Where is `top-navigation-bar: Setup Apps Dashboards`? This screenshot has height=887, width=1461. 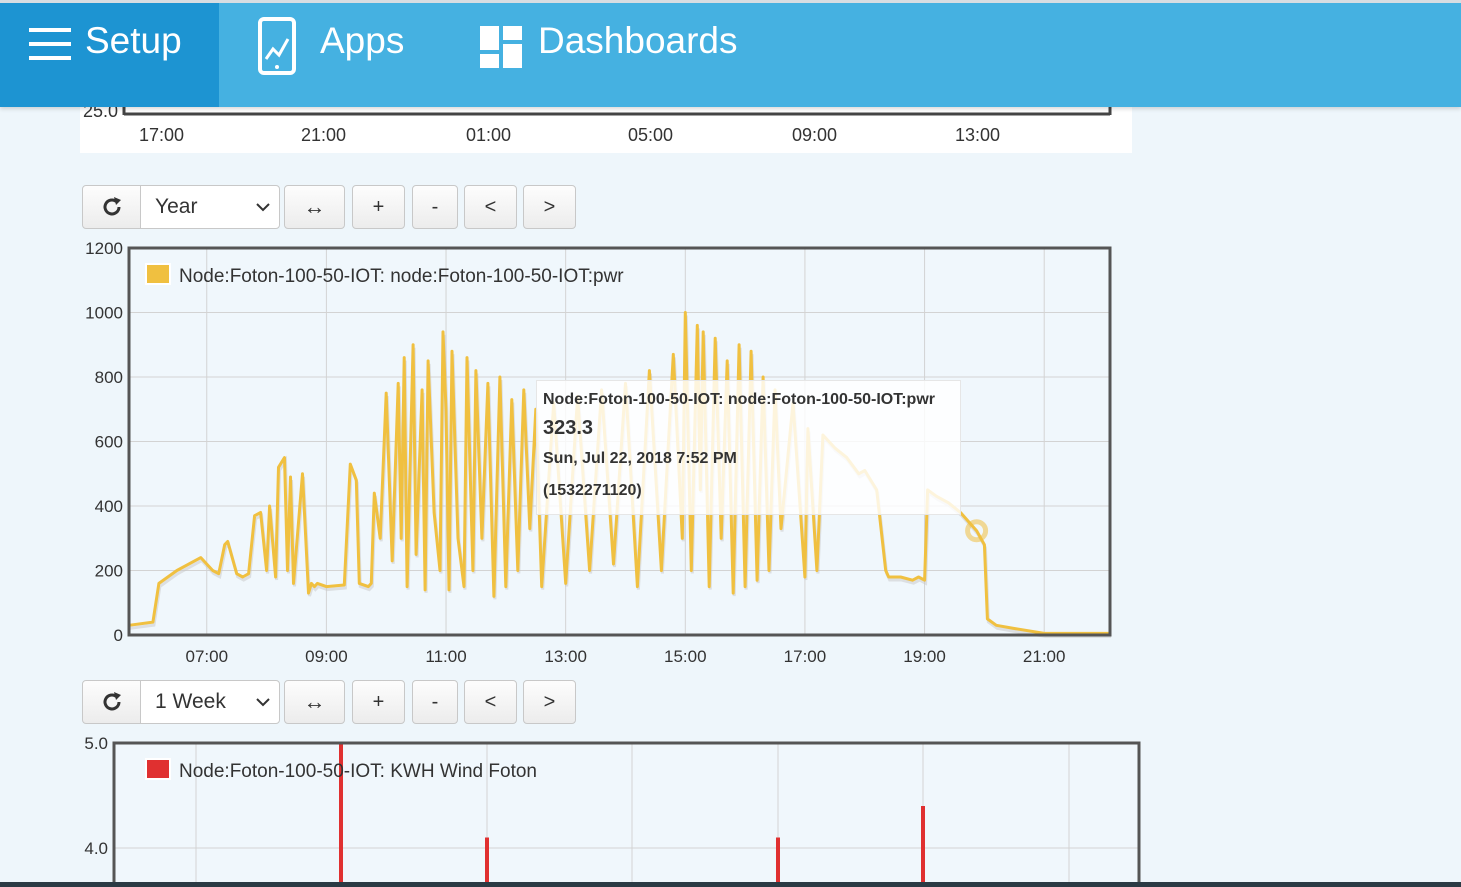 top-navigation-bar: Setup Apps Dashboards is located at coordinates (730, 55).